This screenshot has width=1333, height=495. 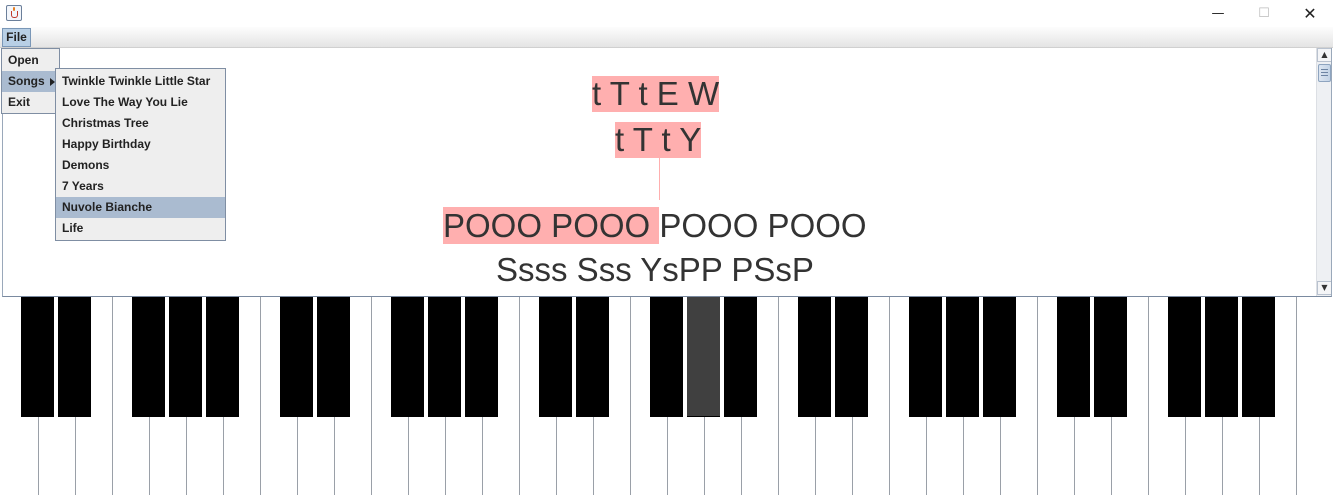 What do you see at coordinates (659, 179) in the screenshot?
I see `highlight-connector` at bounding box center [659, 179].